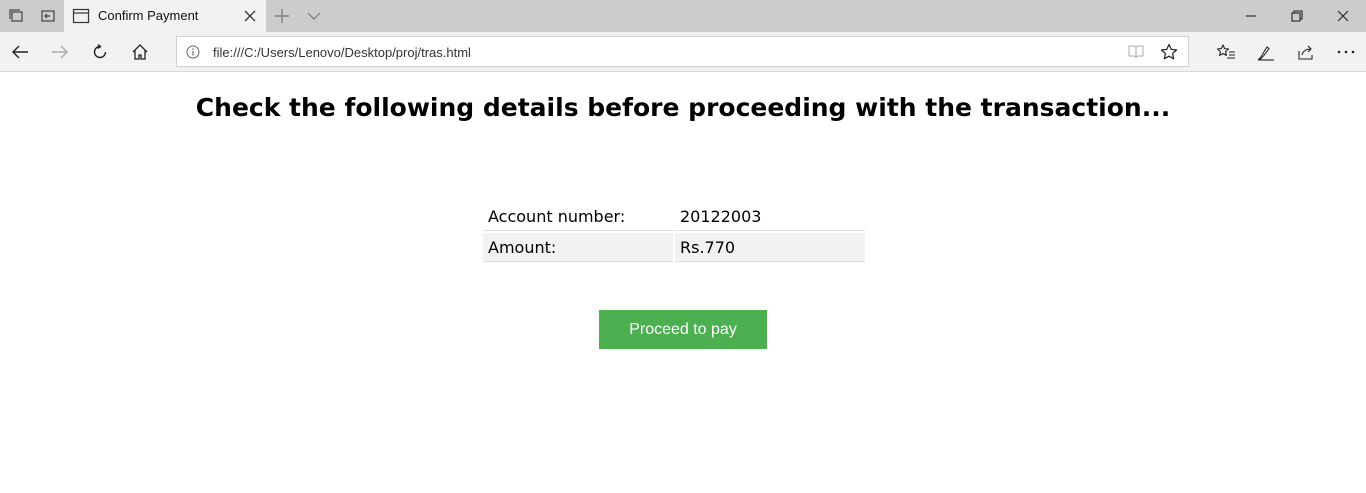  What do you see at coordinates (1251, 16) in the screenshot?
I see `minimize-icon` at bounding box center [1251, 16].